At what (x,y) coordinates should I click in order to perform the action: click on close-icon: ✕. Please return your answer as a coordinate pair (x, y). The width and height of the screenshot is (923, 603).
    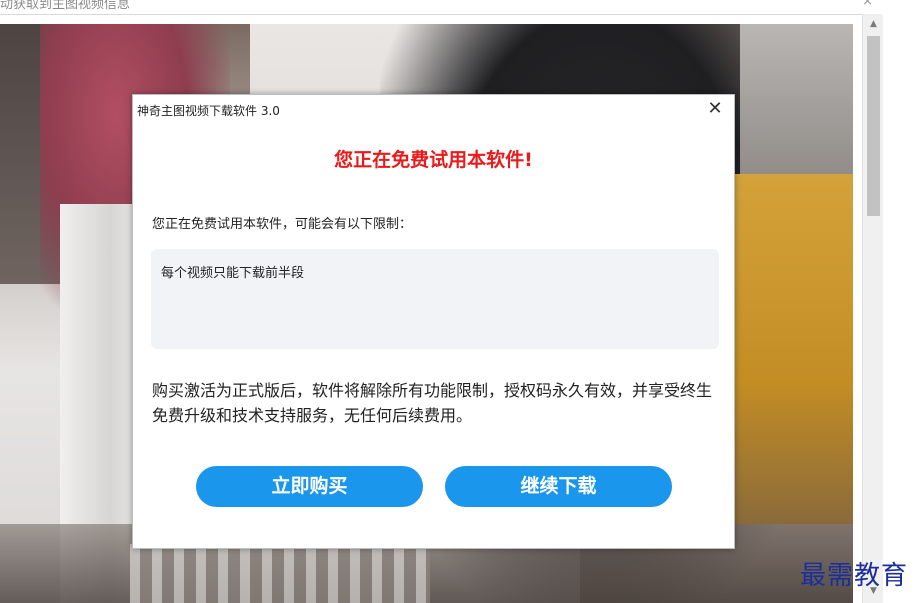
    Looking at the image, I should click on (715, 109).